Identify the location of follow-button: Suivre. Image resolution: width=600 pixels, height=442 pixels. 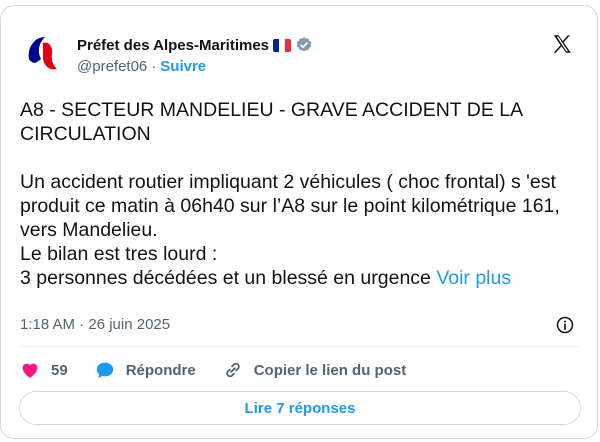
(183, 66).